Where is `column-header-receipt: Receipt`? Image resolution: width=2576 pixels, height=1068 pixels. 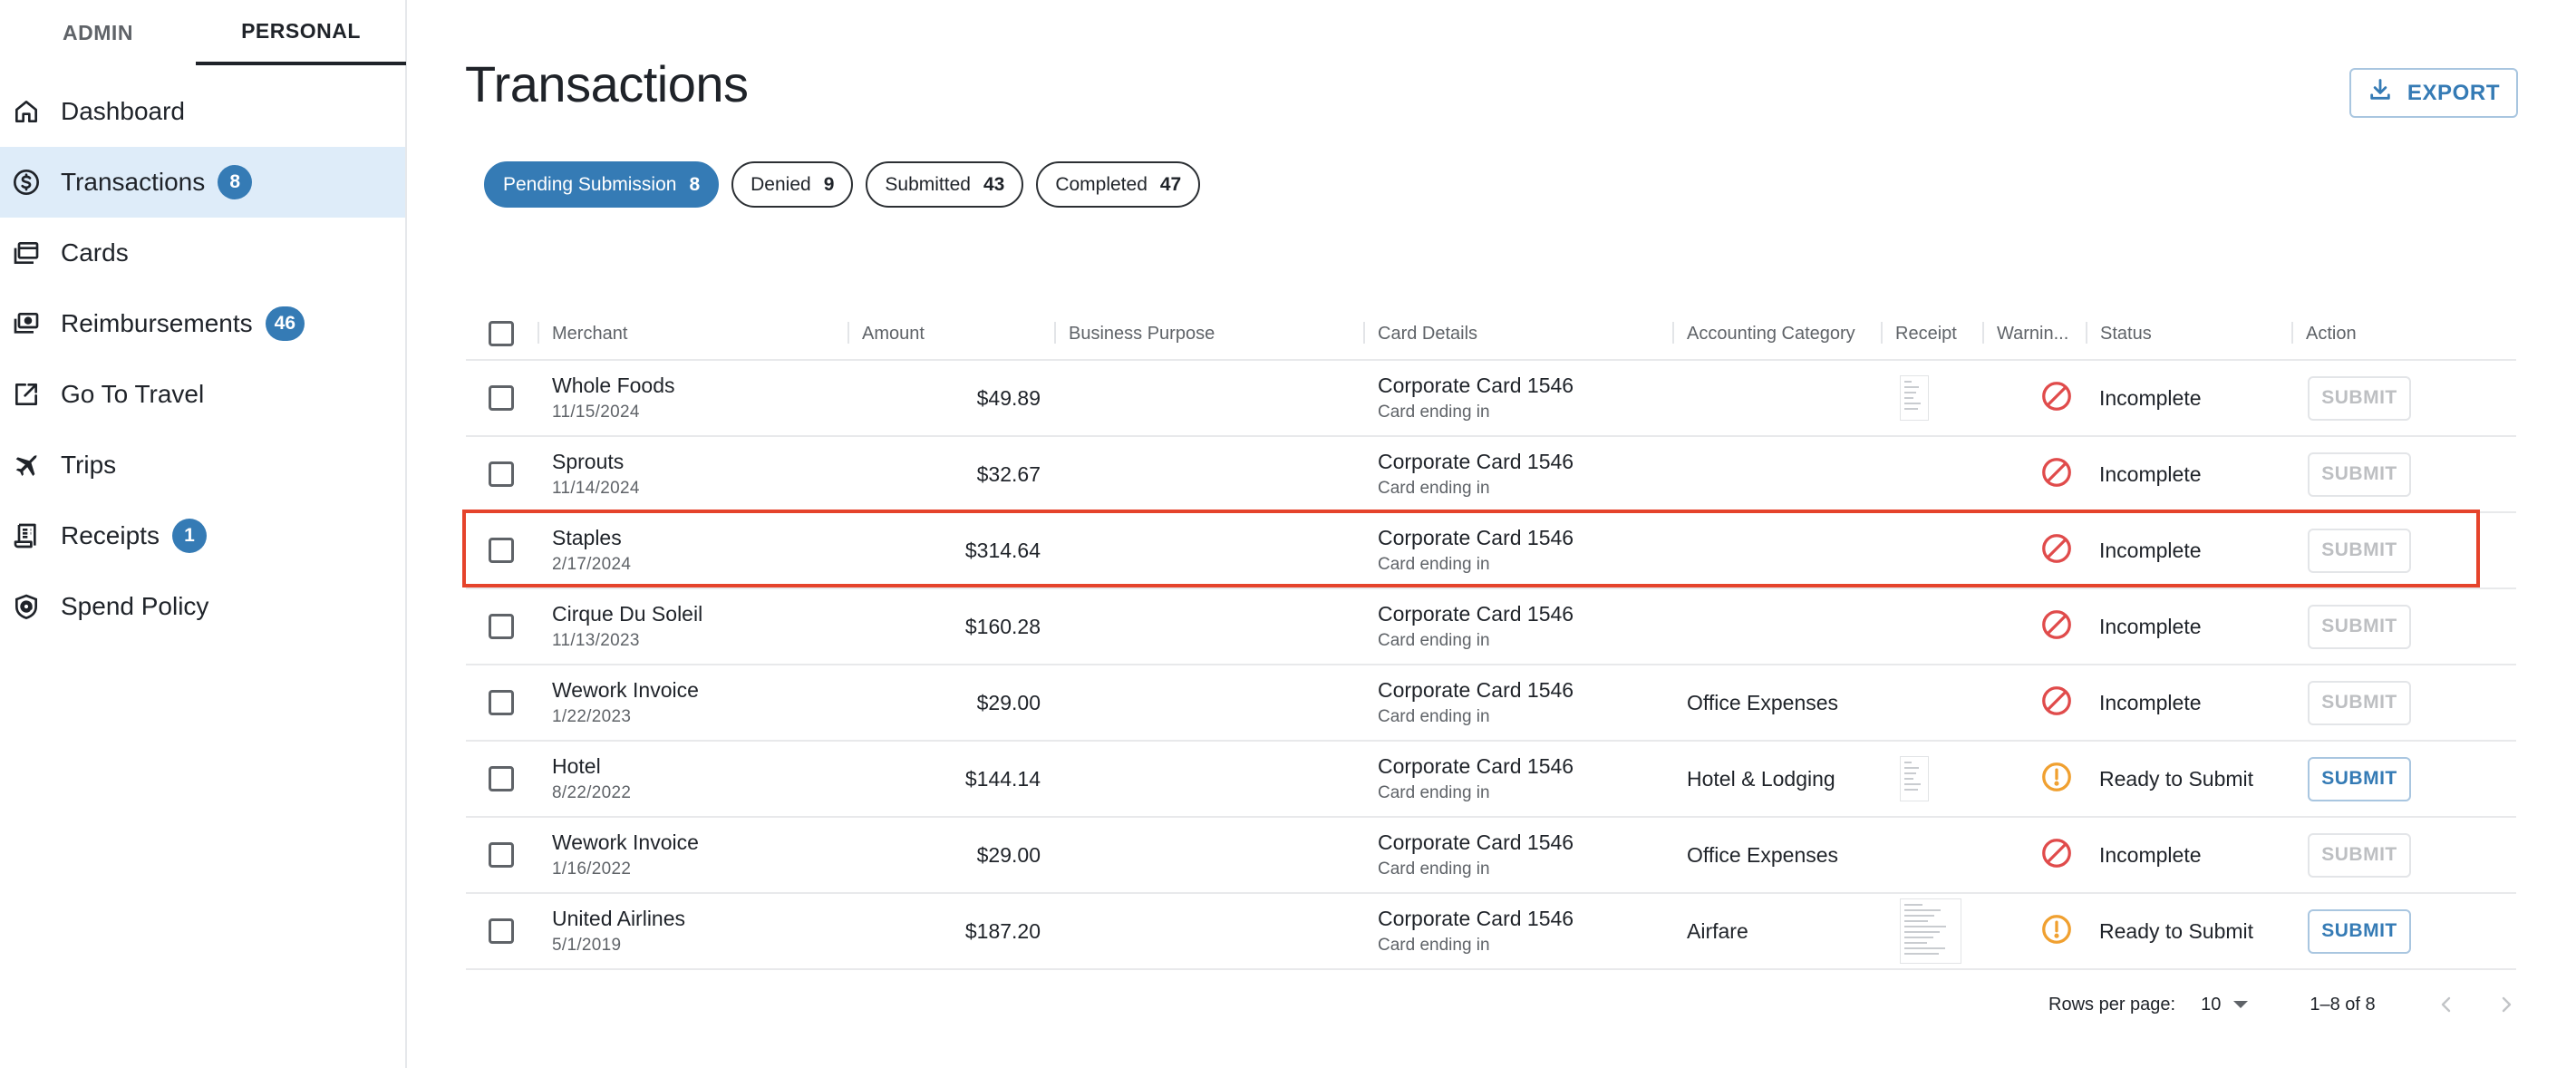 column-header-receipt: Receipt is located at coordinates (1931, 333).